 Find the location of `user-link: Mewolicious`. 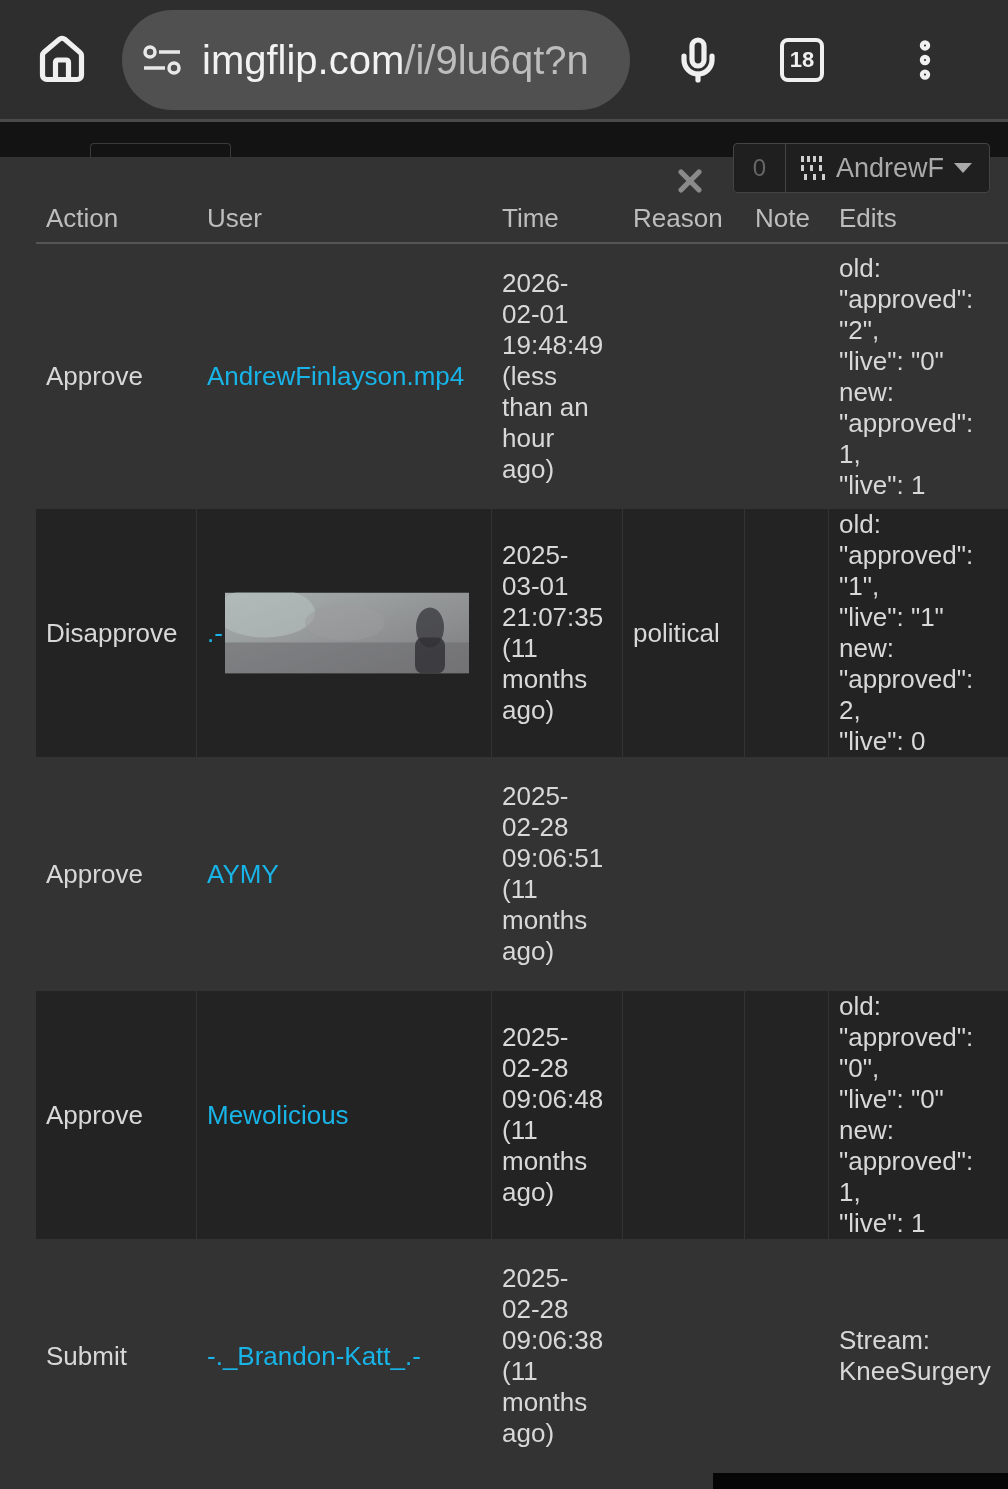

user-link: Mewolicious is located at coordinates (278, 1115).